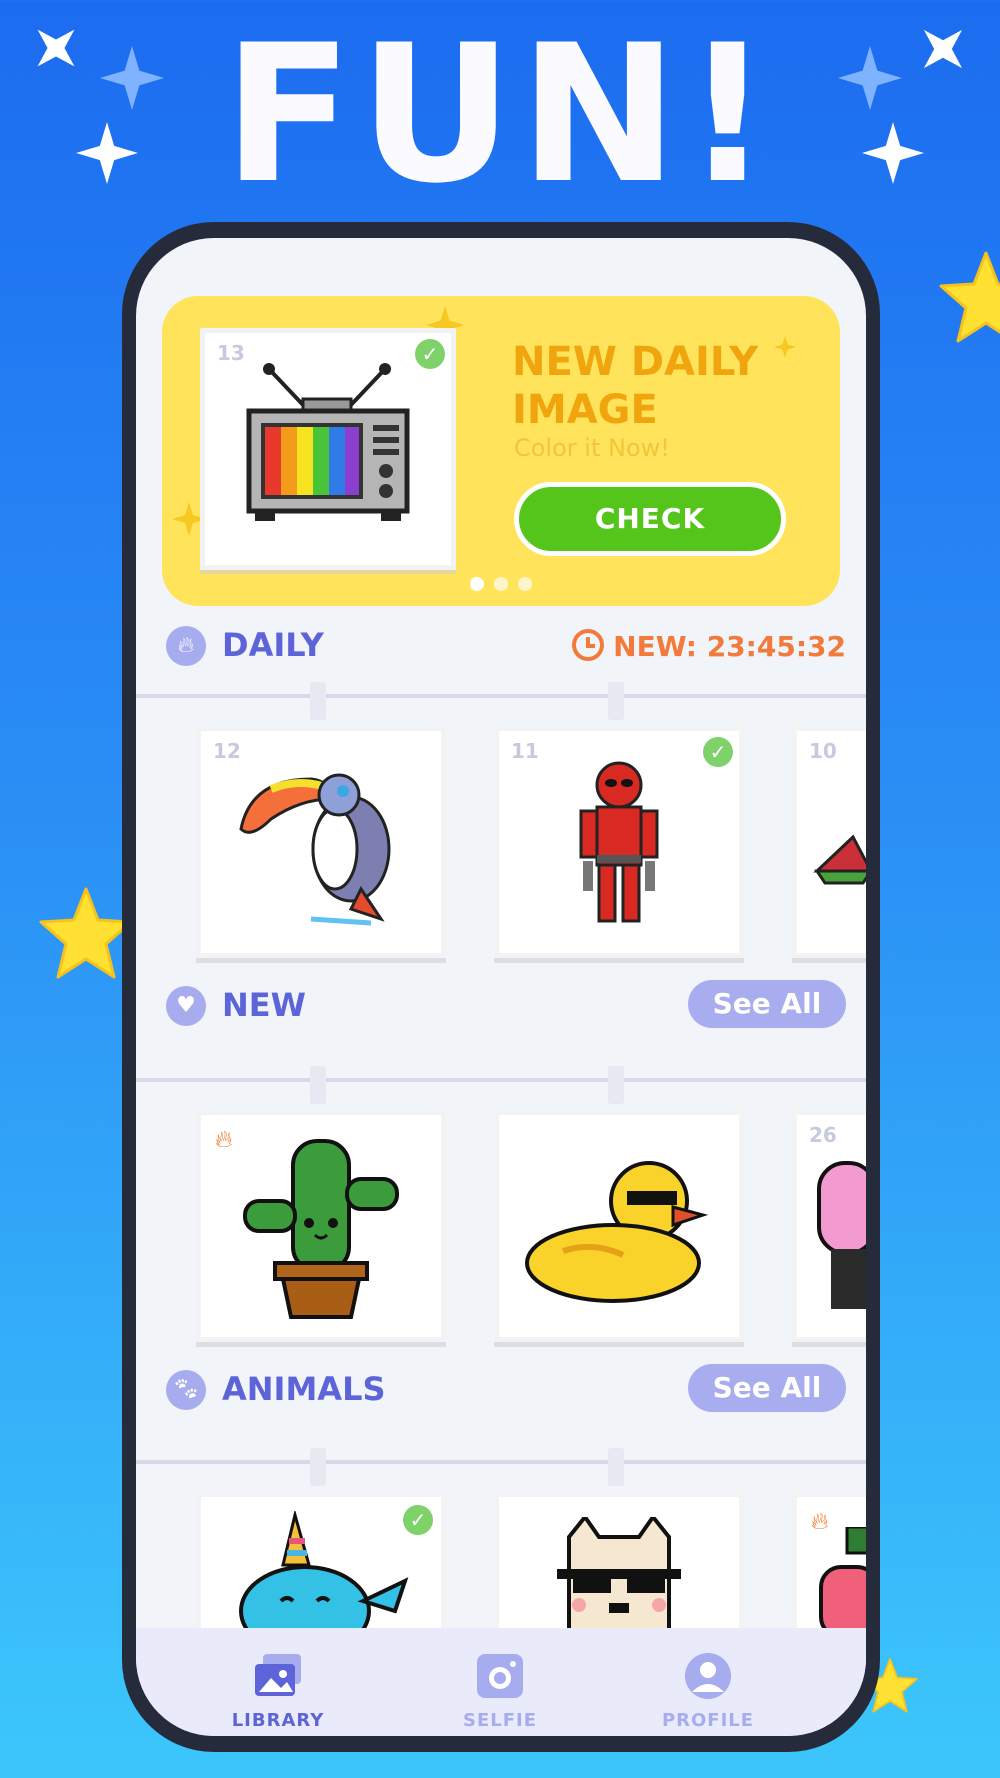 The width and height of the screenshot is (1000, 1778). Describe the element at coordinates (273, 645) in the screenshot. I see `section-title-daily: DAILY` at that location.